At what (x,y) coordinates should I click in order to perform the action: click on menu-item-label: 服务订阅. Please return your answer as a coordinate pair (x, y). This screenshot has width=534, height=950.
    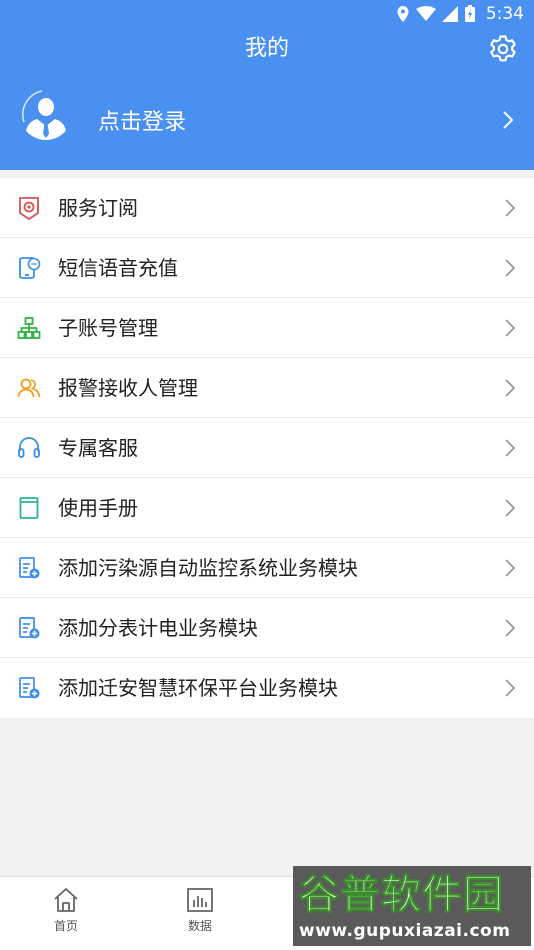
    Looking at the image, I should click on (98, 208).